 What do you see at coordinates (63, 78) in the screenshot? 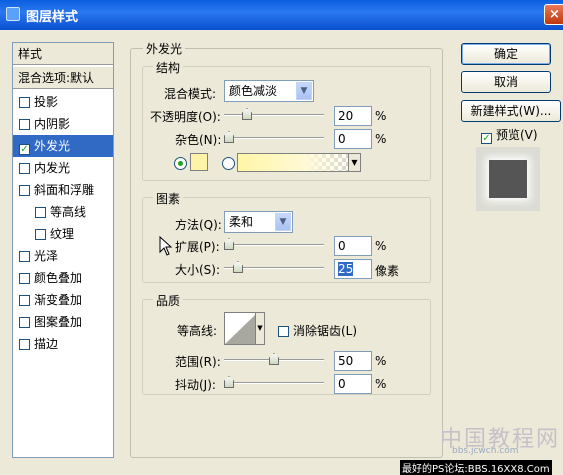
I see `blending-options-item: 混合选项:默认` at bounding box center [63, 78].